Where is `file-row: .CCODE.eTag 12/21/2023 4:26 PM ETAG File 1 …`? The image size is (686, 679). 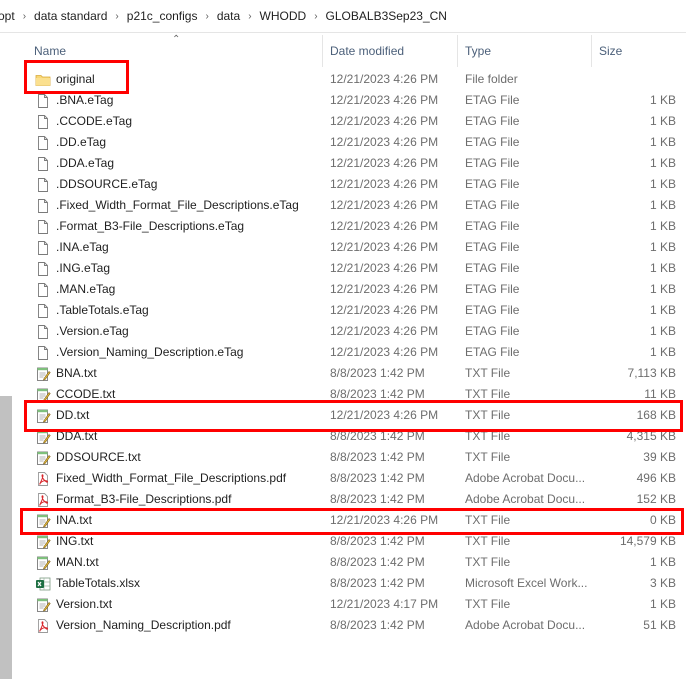 file-row: .CCODE.eTag 12/21/2023 4:26 PM ETAG File 1 … is located at coordinates (356, 121).